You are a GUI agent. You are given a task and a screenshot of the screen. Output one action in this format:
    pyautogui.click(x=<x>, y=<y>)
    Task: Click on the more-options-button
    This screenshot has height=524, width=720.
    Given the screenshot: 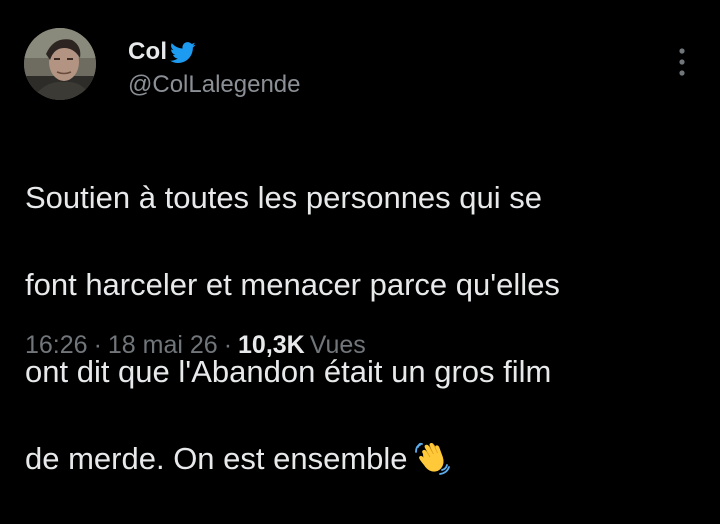 What is the action you would take?
    pyautogui.click(x=682, y=62)
    